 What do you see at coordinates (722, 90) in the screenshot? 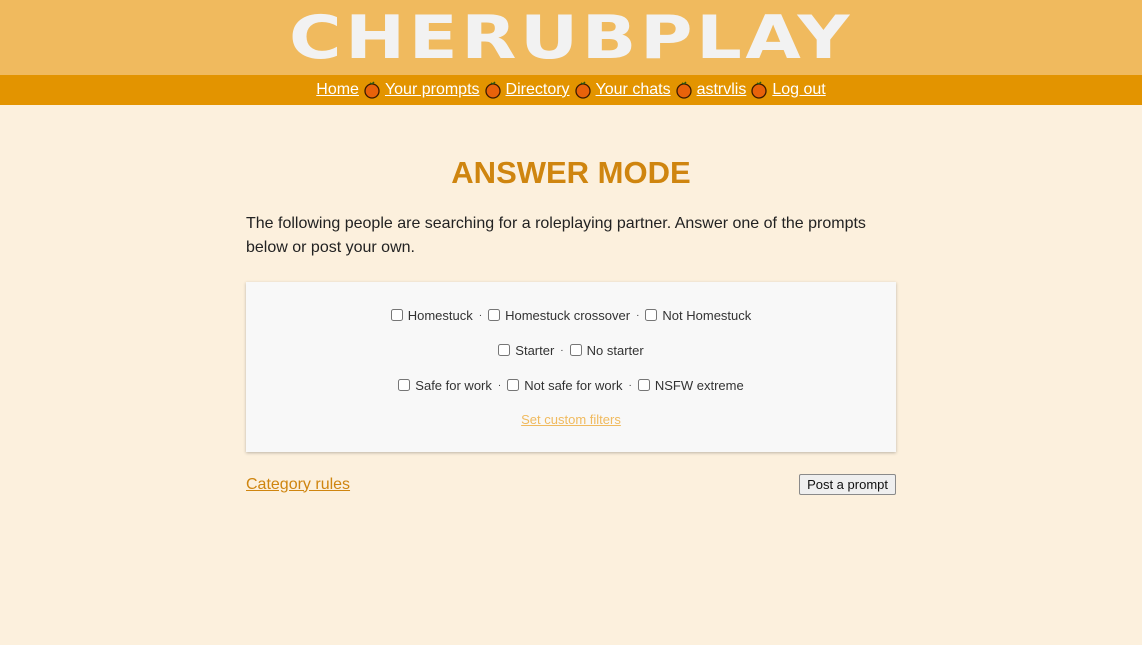
I see `nav-account-link: astrvlis` at bounding box center [722, 90].